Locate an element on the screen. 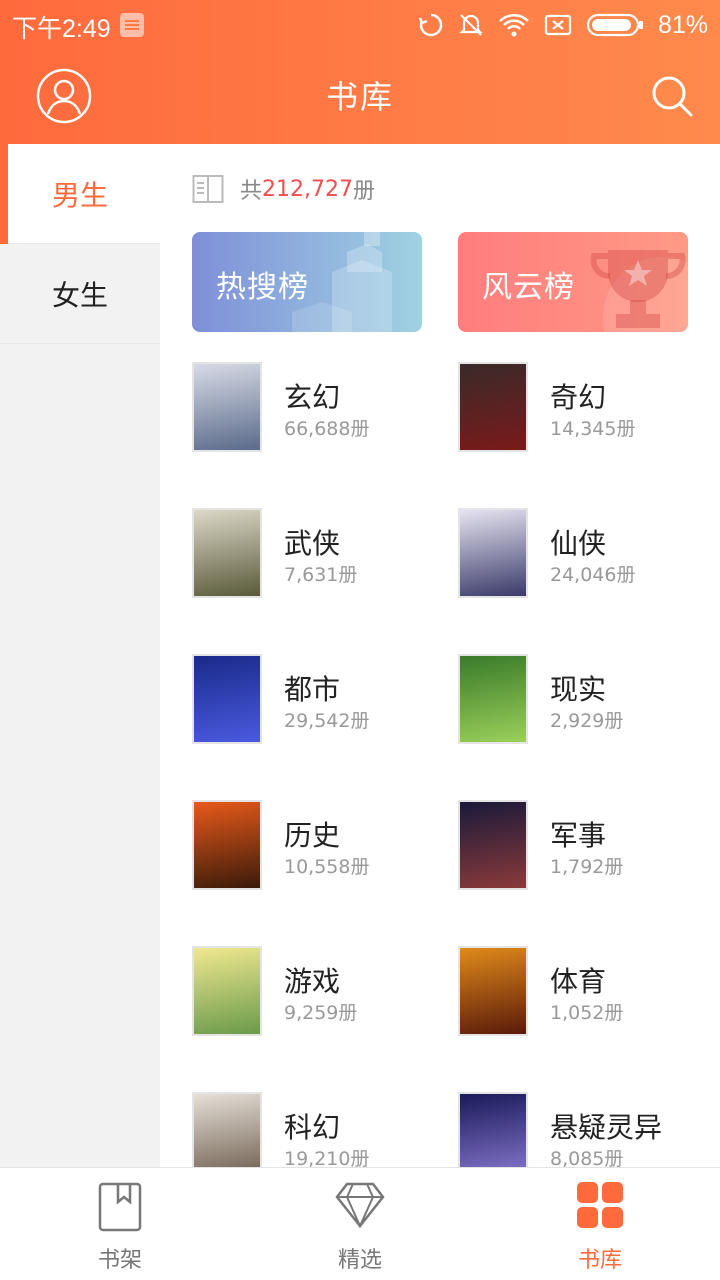 This screenshot has width=720, height=1280. sidebar-item-label: 女生 is located at coordinates (79, 295).